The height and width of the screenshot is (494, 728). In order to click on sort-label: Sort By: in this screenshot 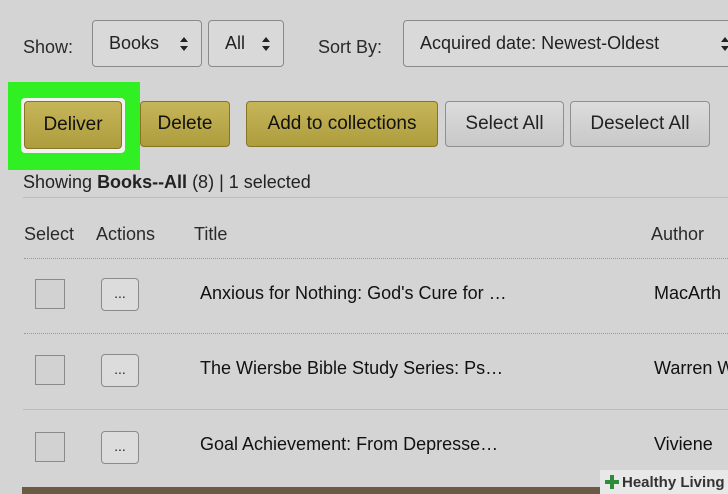, I will do `click(350, 47)`.